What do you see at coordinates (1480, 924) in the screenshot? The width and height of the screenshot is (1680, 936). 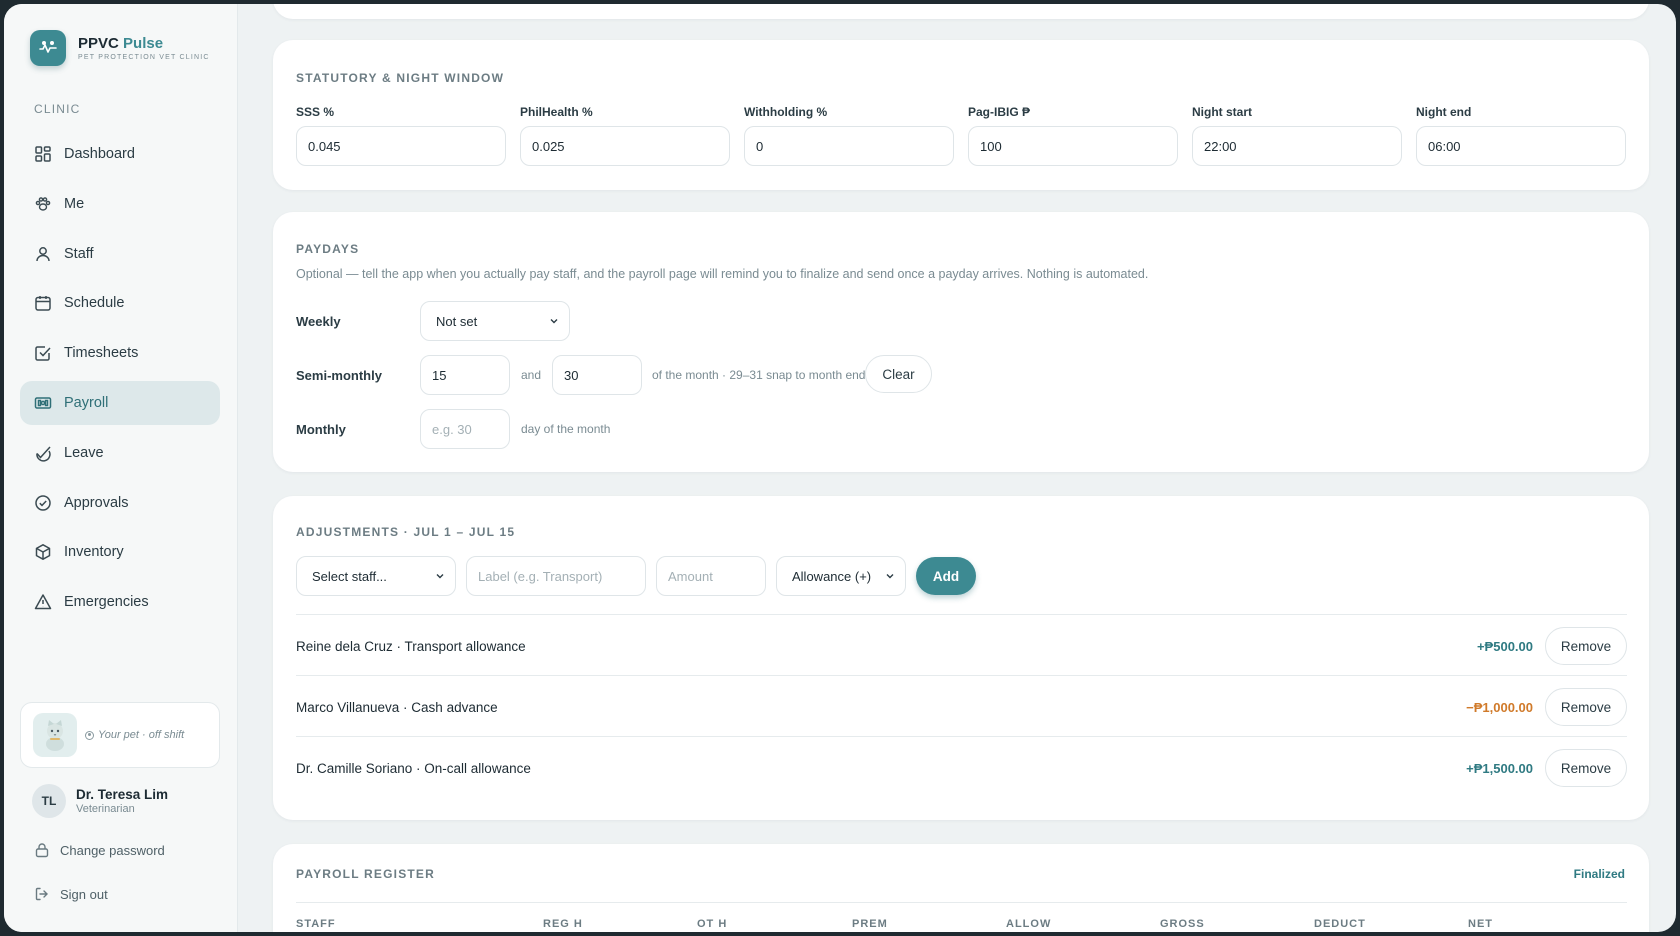 I see `column-header: NET` at bounding box center [1480, 924].